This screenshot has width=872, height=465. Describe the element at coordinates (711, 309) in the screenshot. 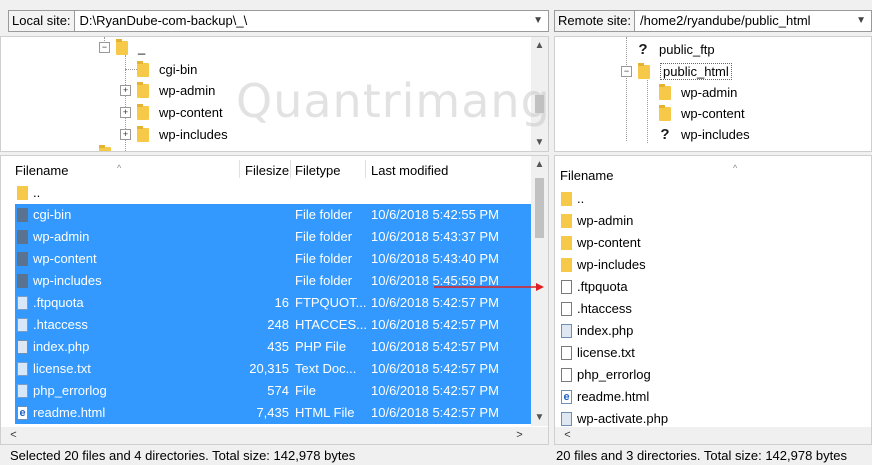

I see `list-item: .htaccess` at that location.